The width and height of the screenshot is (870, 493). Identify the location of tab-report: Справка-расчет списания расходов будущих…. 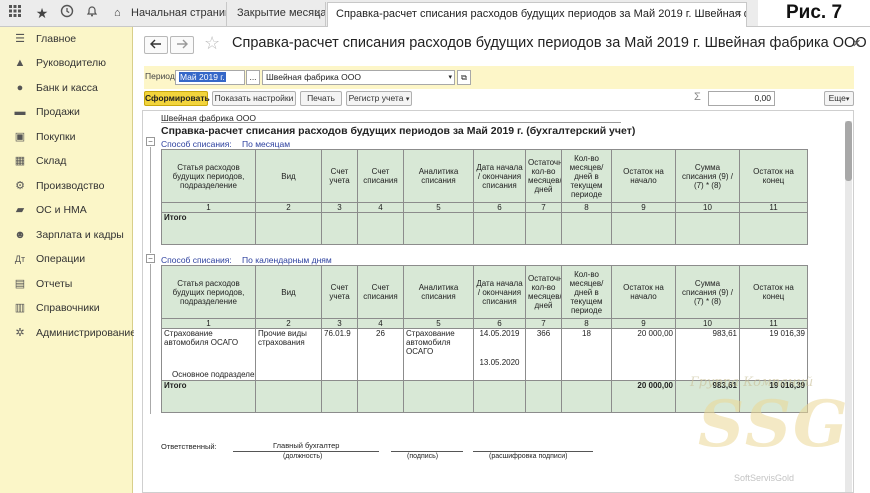
(537, 14).